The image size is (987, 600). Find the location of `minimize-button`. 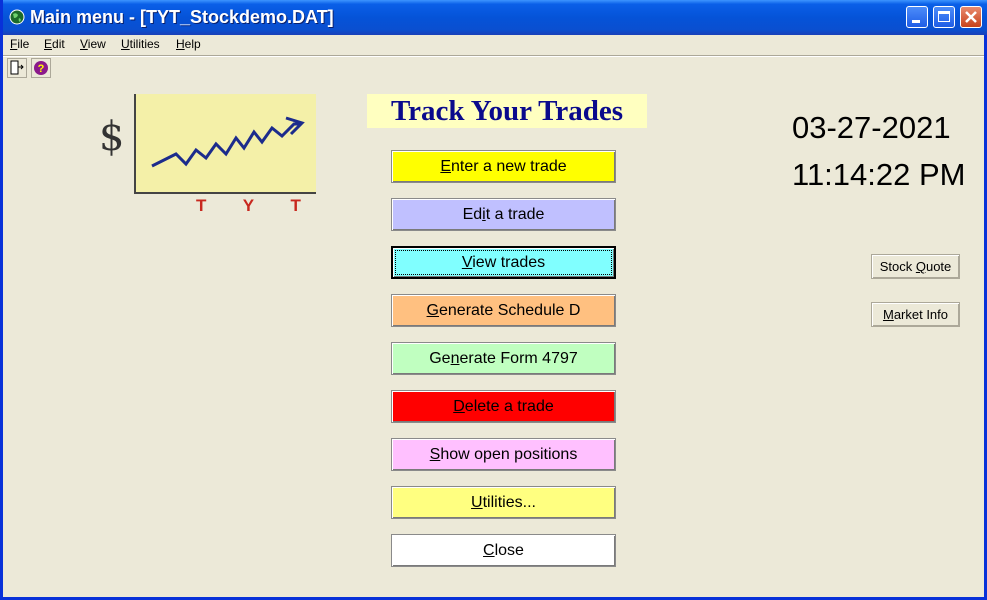

minimize-button is located at coordinates (917, 17).